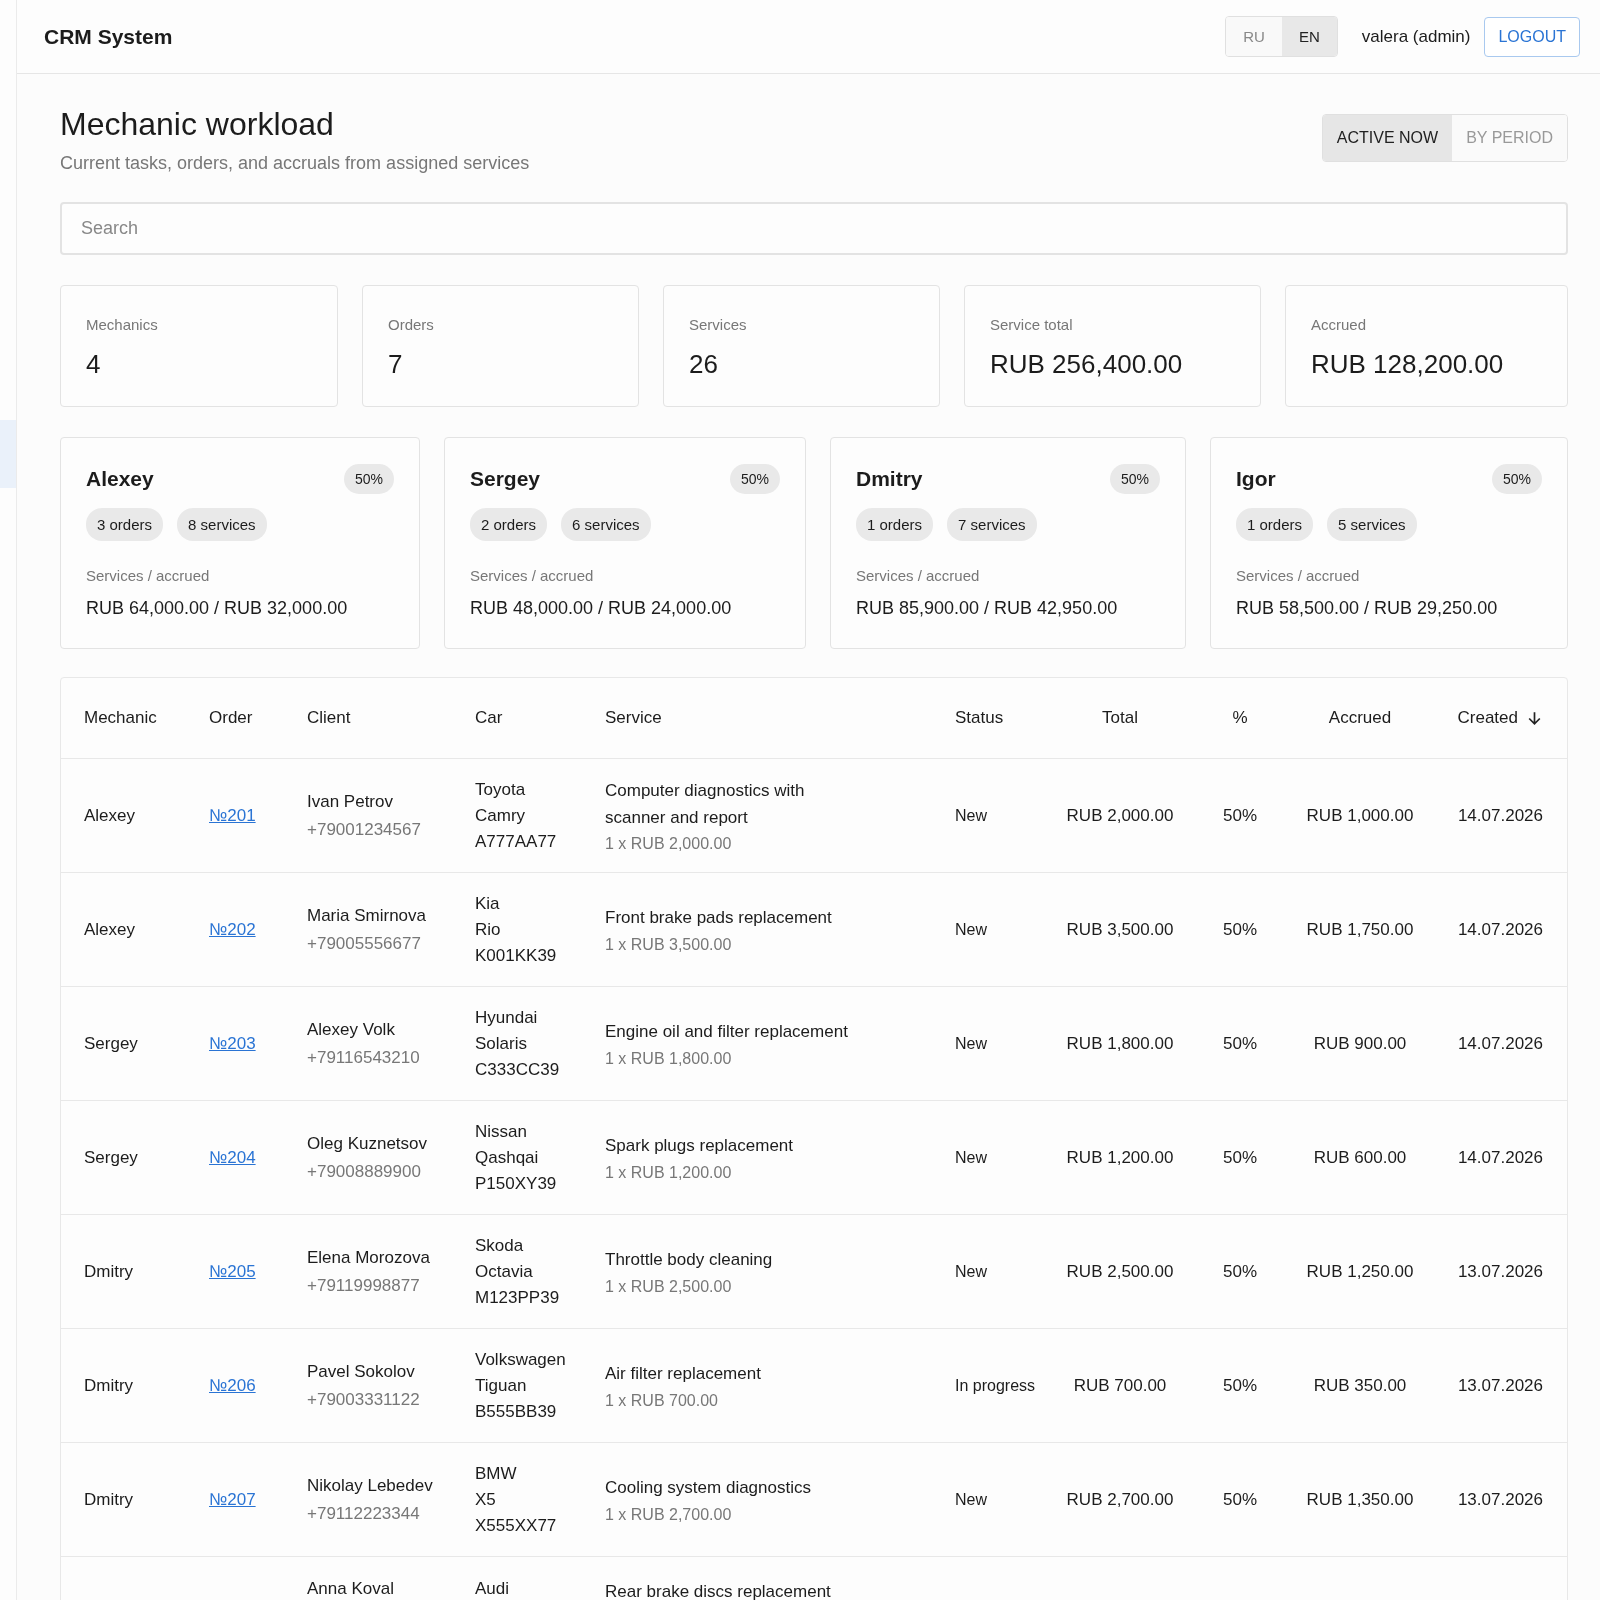 Image resolution: width=1600 pixels, height=1600 pixels. Describe the element at coordinates (1256, 479) in the screenshot. I see `mechanic-name: Igor` at that location.